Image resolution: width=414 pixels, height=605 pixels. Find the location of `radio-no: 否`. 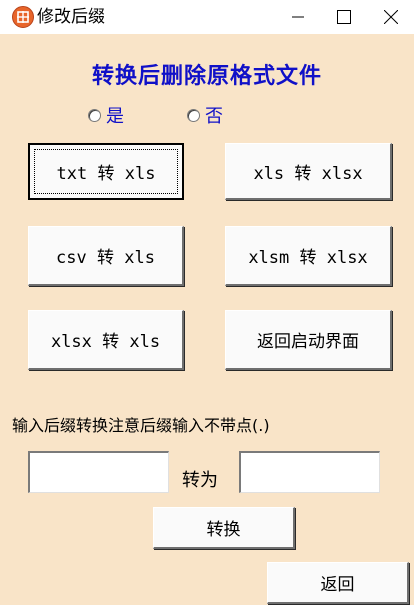

radio-no: 否 is located at coordinates (205, 116).